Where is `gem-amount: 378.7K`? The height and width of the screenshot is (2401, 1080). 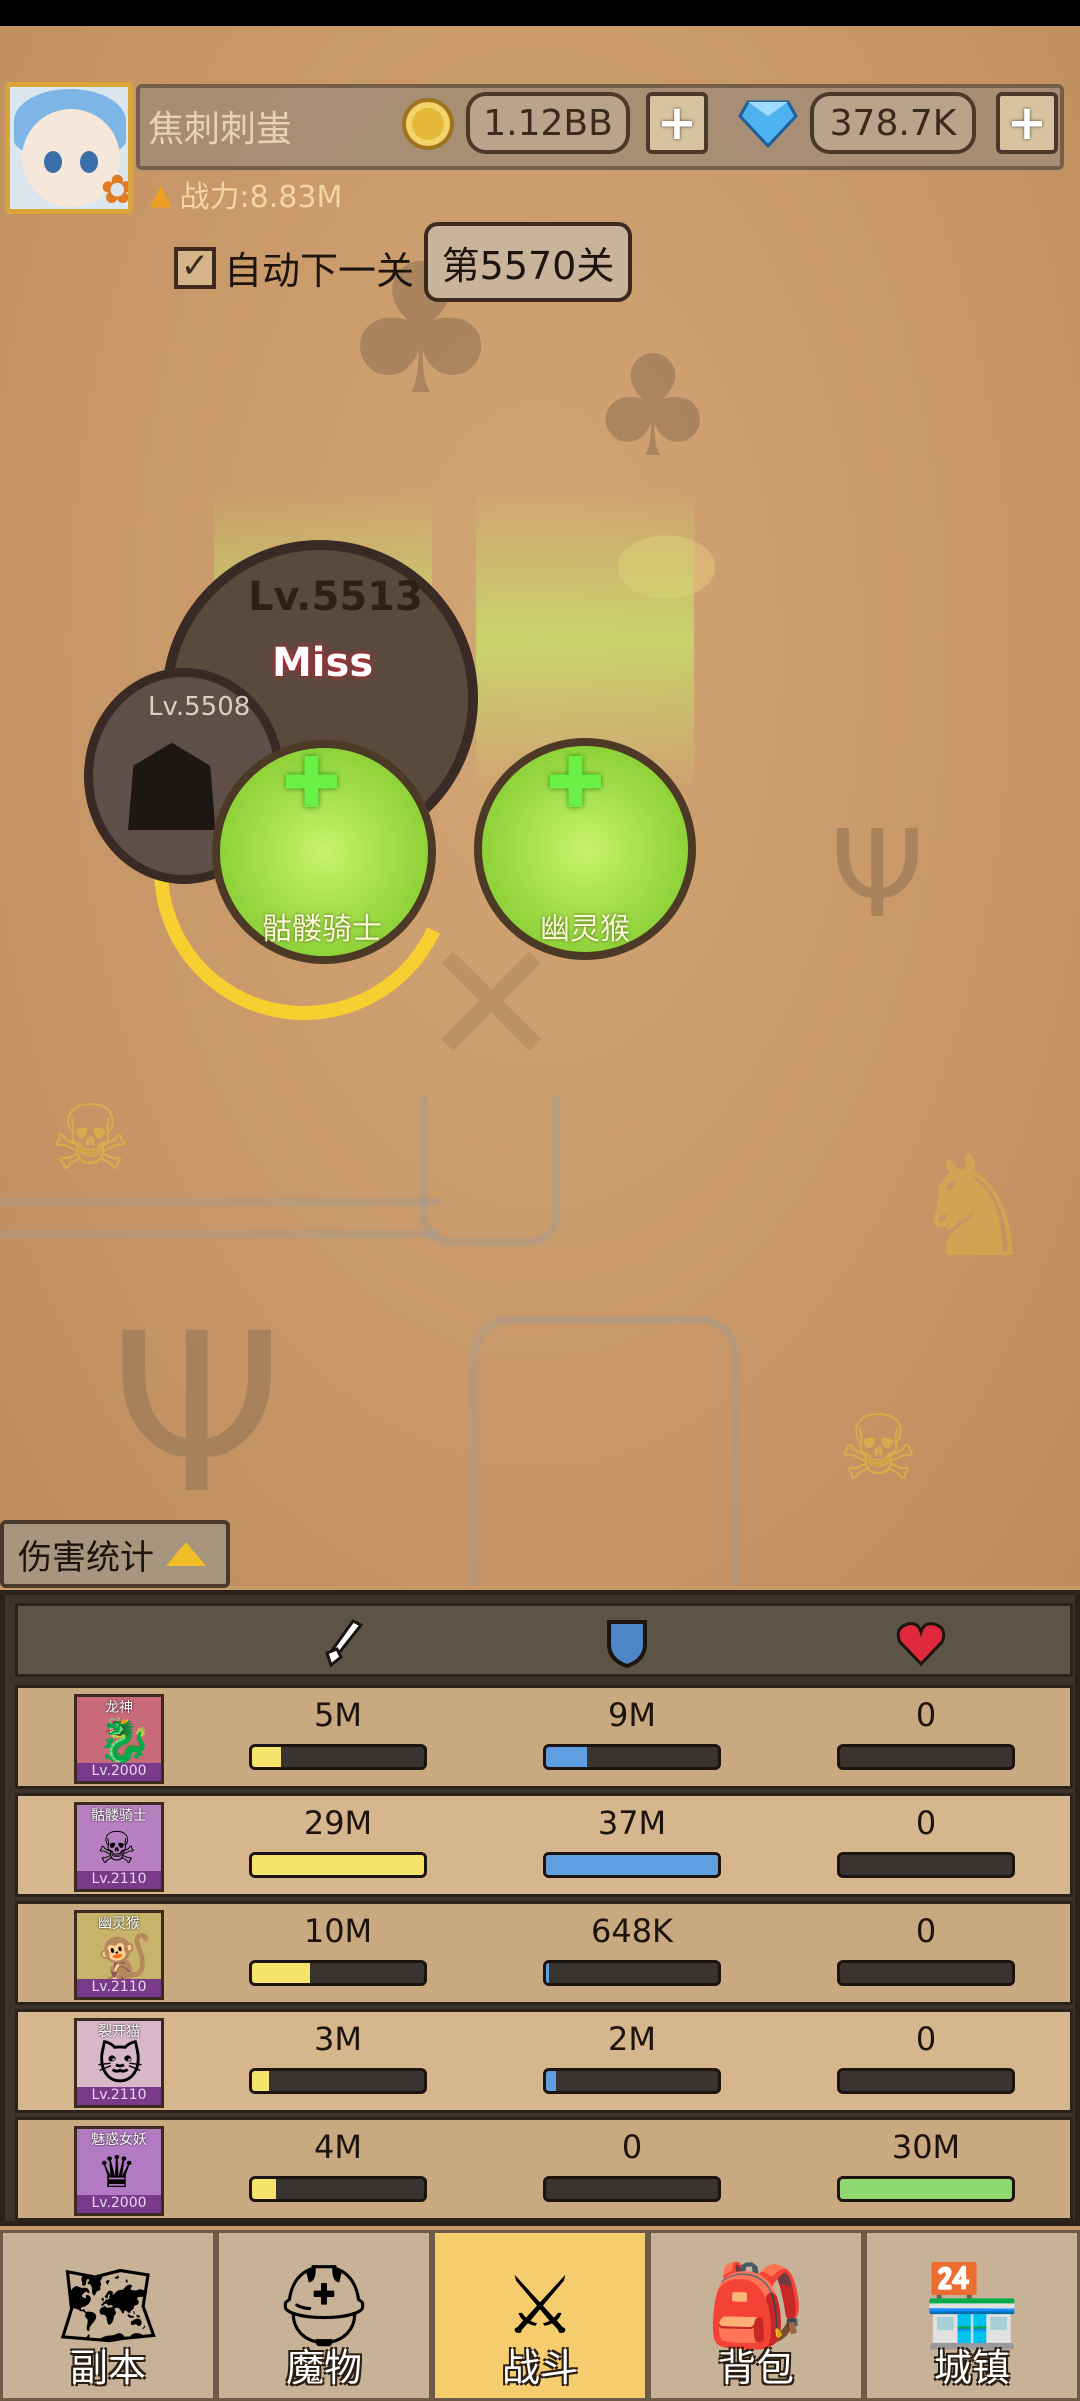
gem-amount: 378.7K is located at coordinates (893, 123).